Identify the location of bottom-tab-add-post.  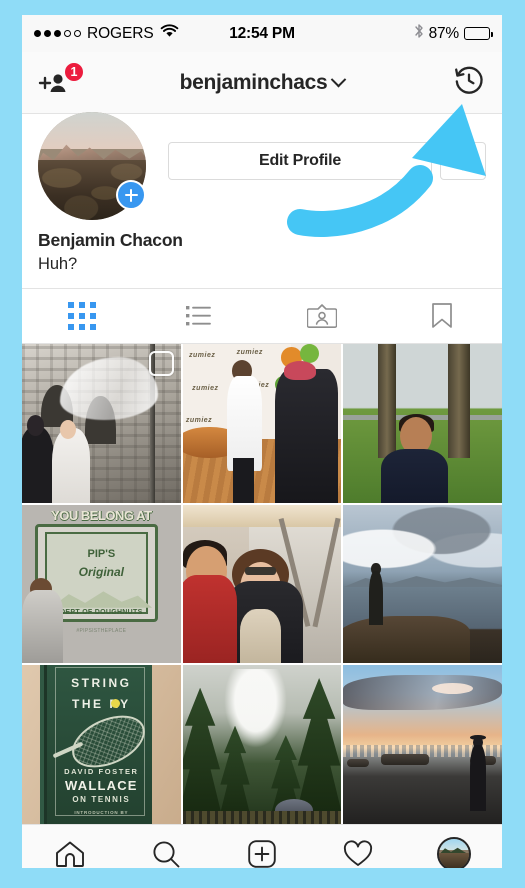
(262, 854).